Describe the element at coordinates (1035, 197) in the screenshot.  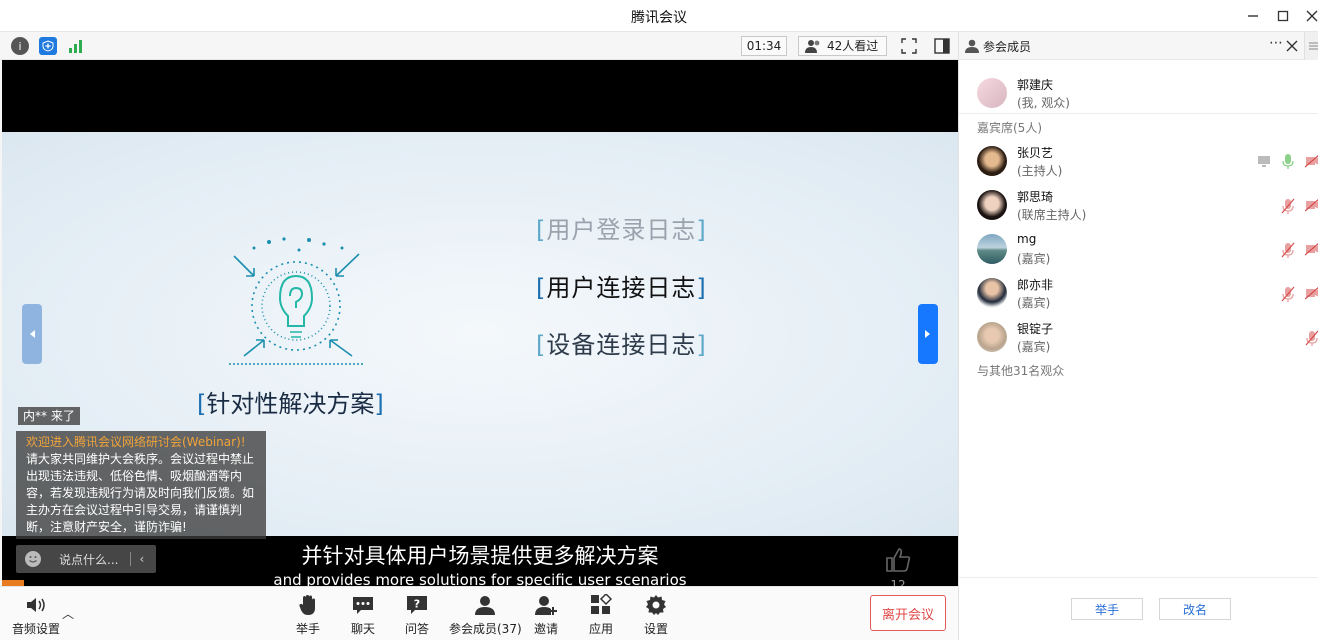
I see `member-name: 郭思琦` at that location.